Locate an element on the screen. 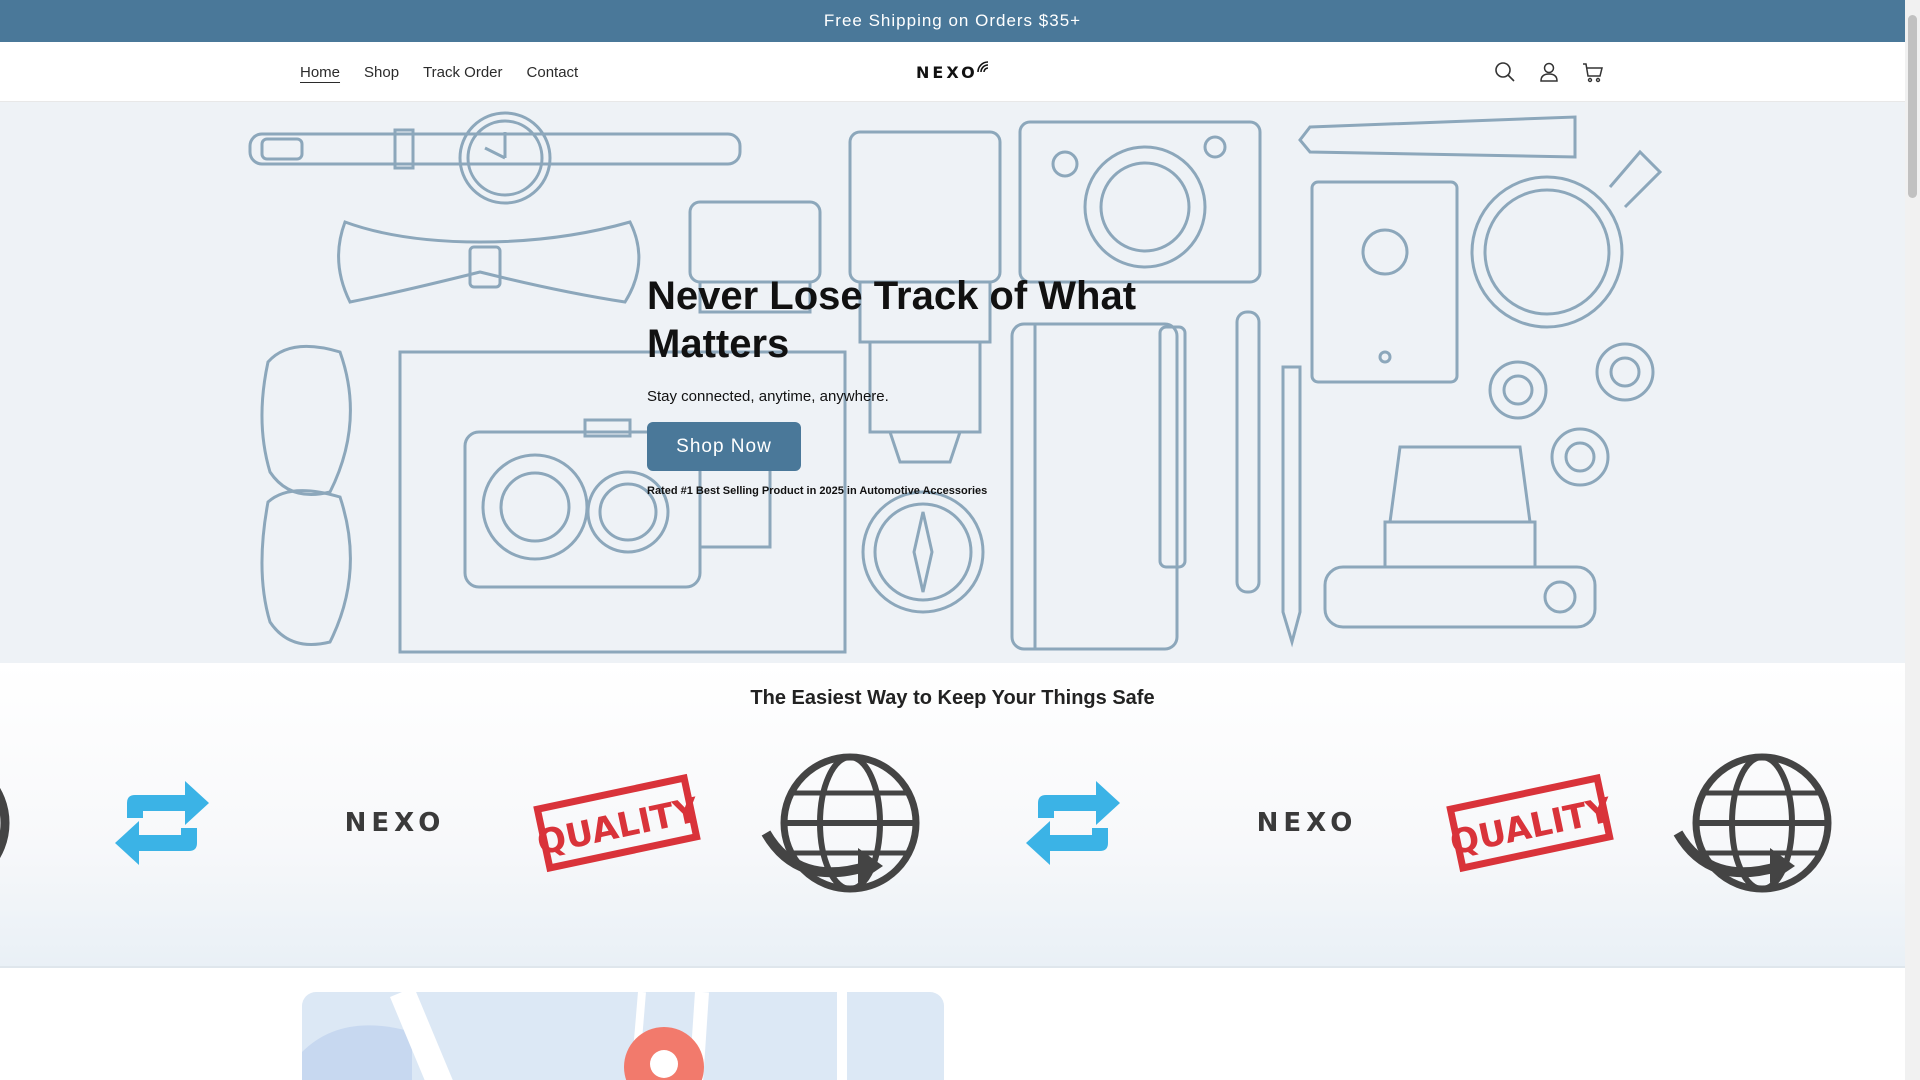 This screenshot has height=1080, width=1920. site-header: Home Shop Track Order Contact NEXO is located at coordinates (952, 72).